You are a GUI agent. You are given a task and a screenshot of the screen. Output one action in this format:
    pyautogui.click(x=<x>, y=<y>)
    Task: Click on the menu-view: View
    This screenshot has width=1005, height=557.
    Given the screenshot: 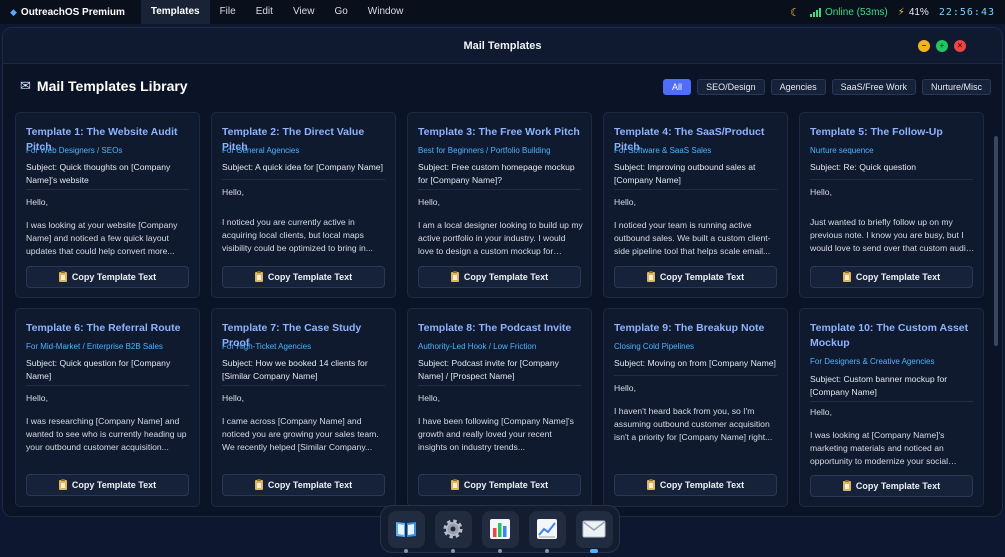 What is the action you would take?
    pyautogui.click(x=304, y=12)
    